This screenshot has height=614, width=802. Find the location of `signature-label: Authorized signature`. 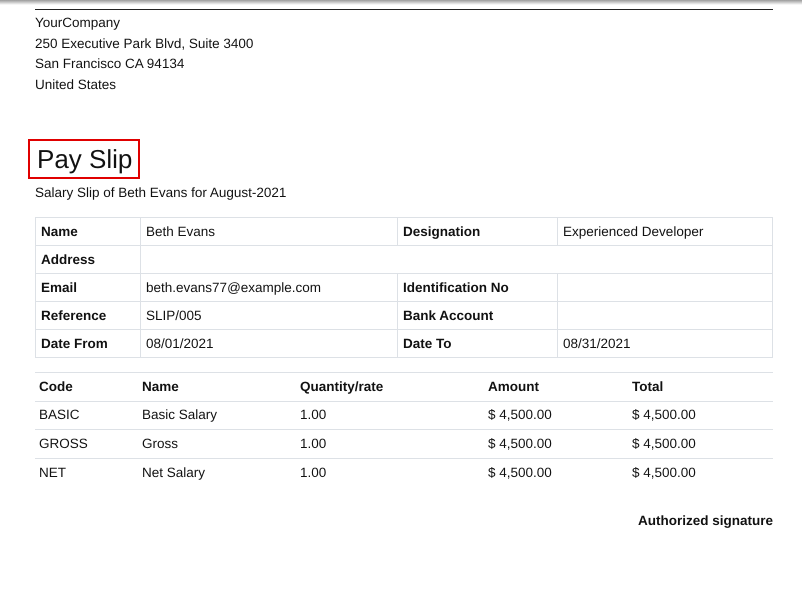

signature-label: Authorized signature is located at coordinates (704, 521).